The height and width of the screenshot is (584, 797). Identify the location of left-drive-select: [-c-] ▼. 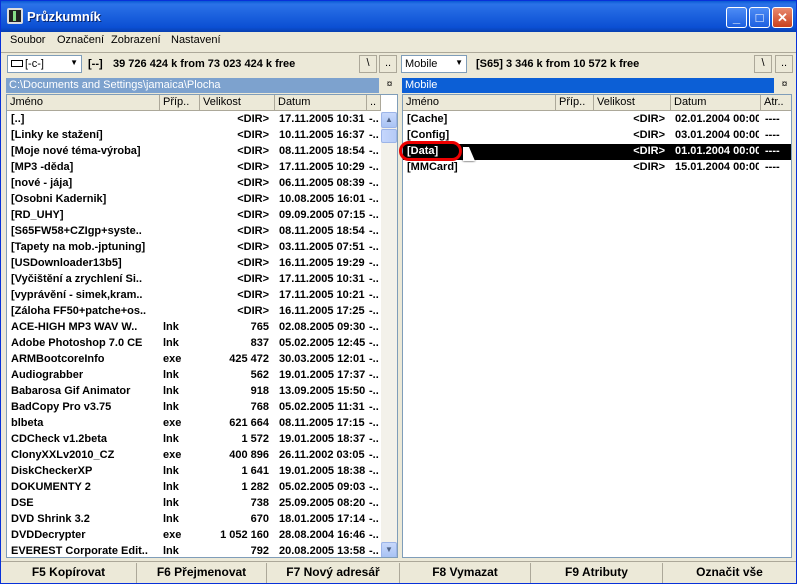
(44, 64).